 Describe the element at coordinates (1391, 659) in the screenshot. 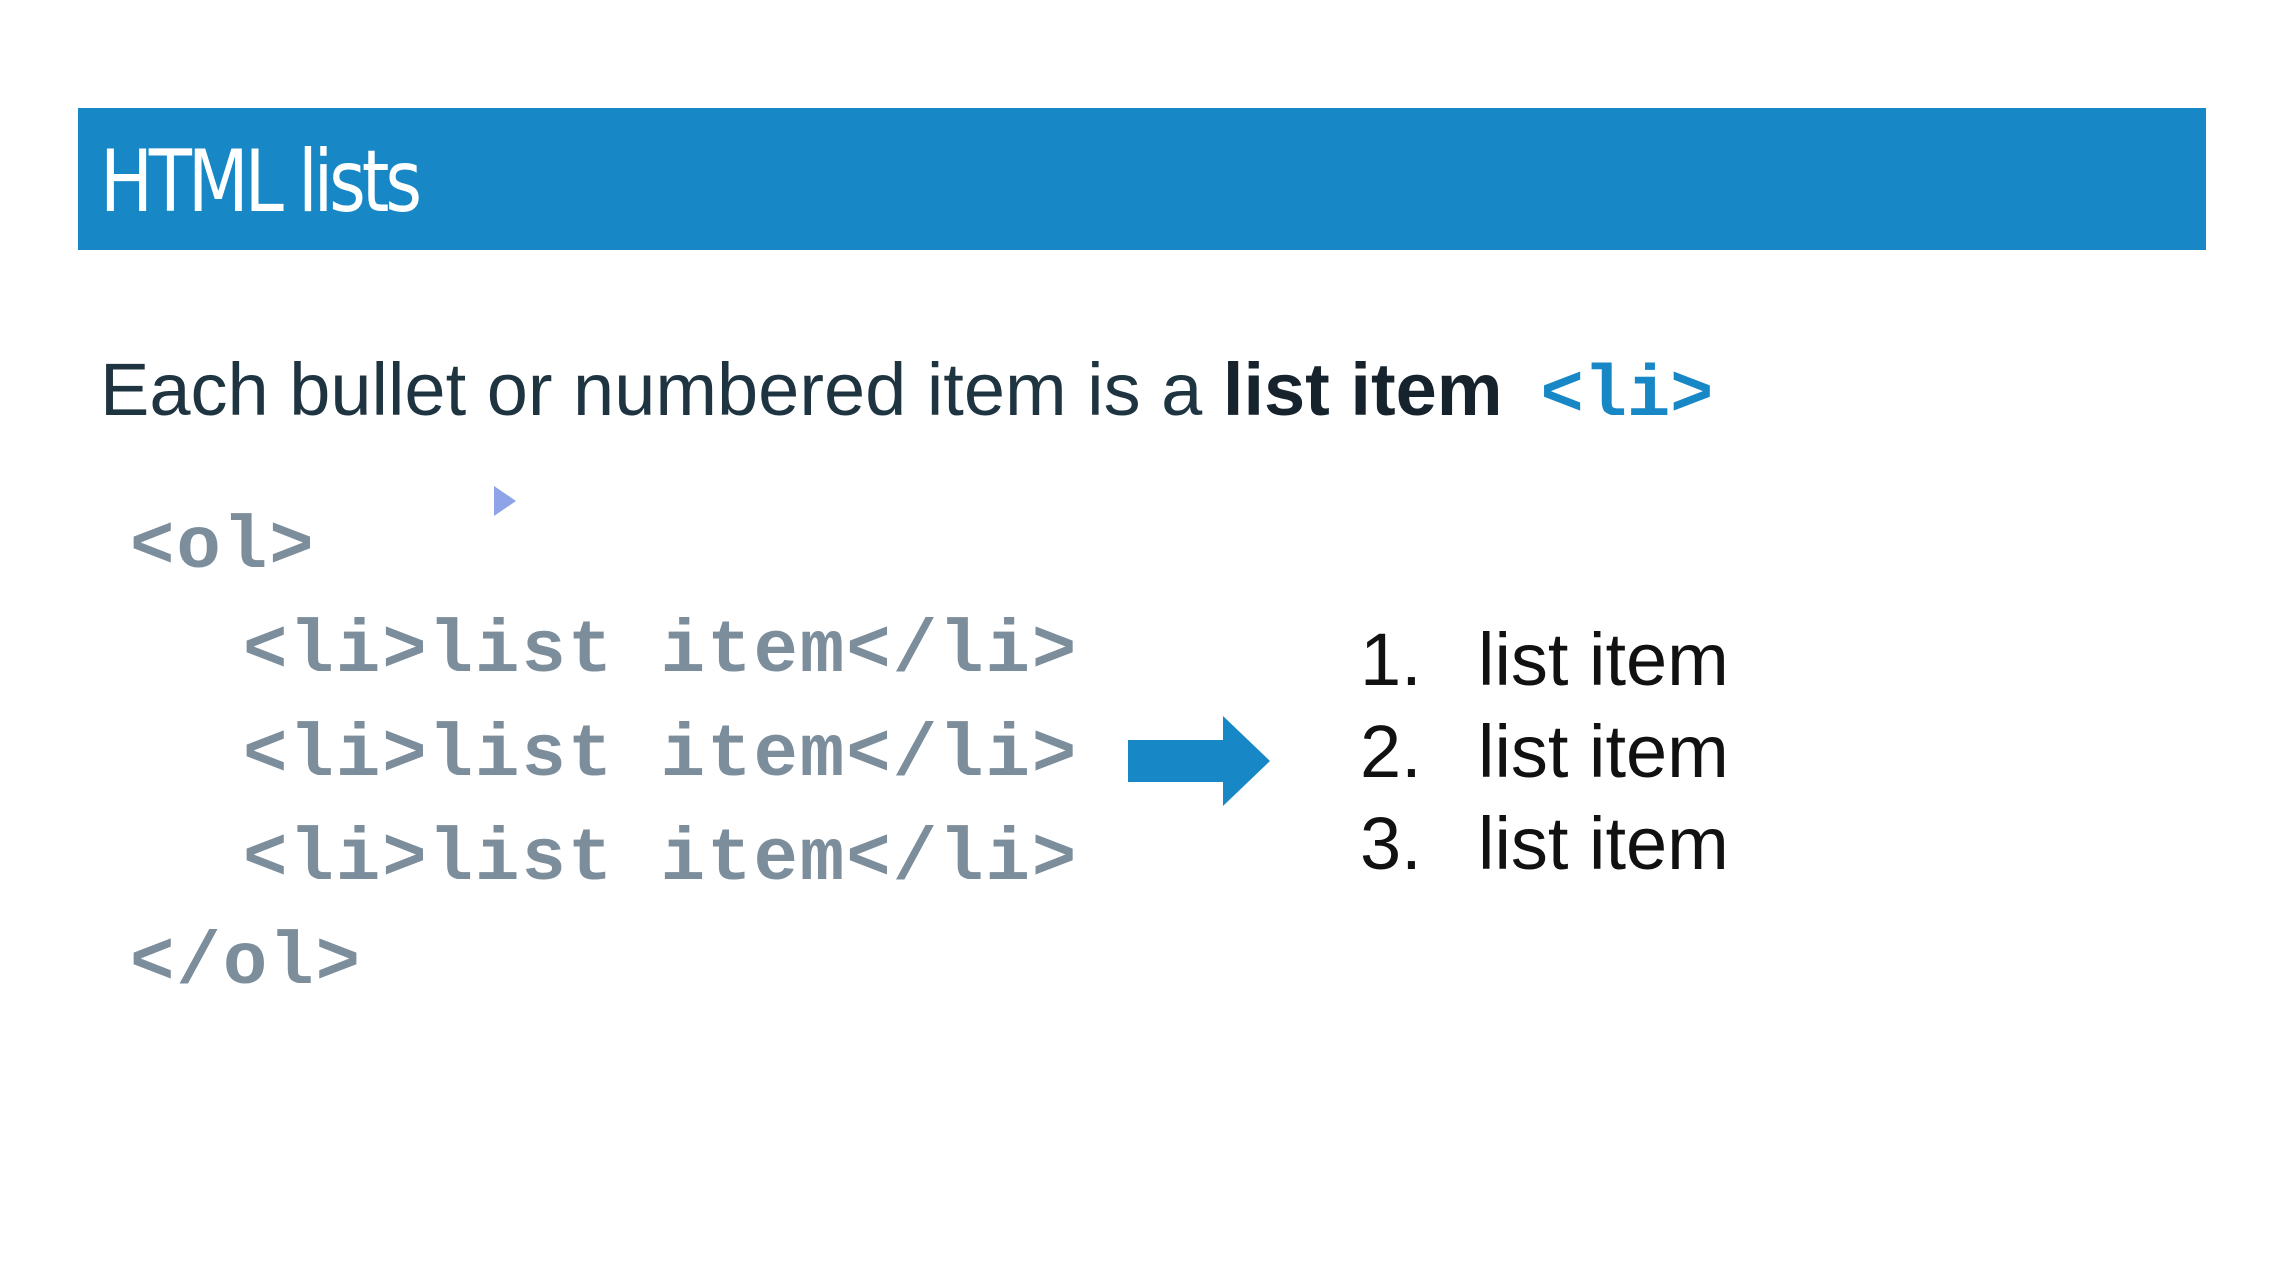

I see `list-item-number: 1.` at that location.